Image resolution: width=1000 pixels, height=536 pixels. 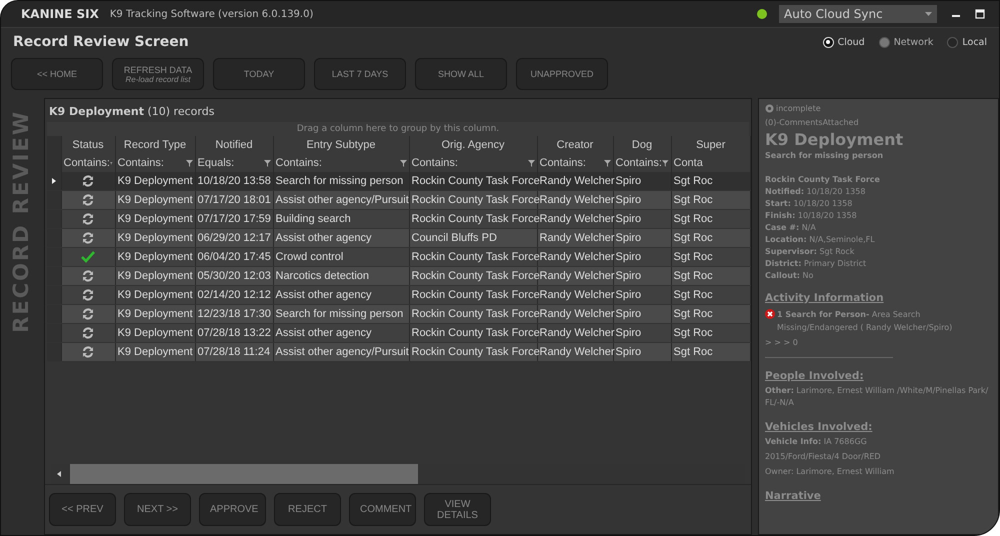 I want to click on storage-radio: Local, so click(x=967, y=42).